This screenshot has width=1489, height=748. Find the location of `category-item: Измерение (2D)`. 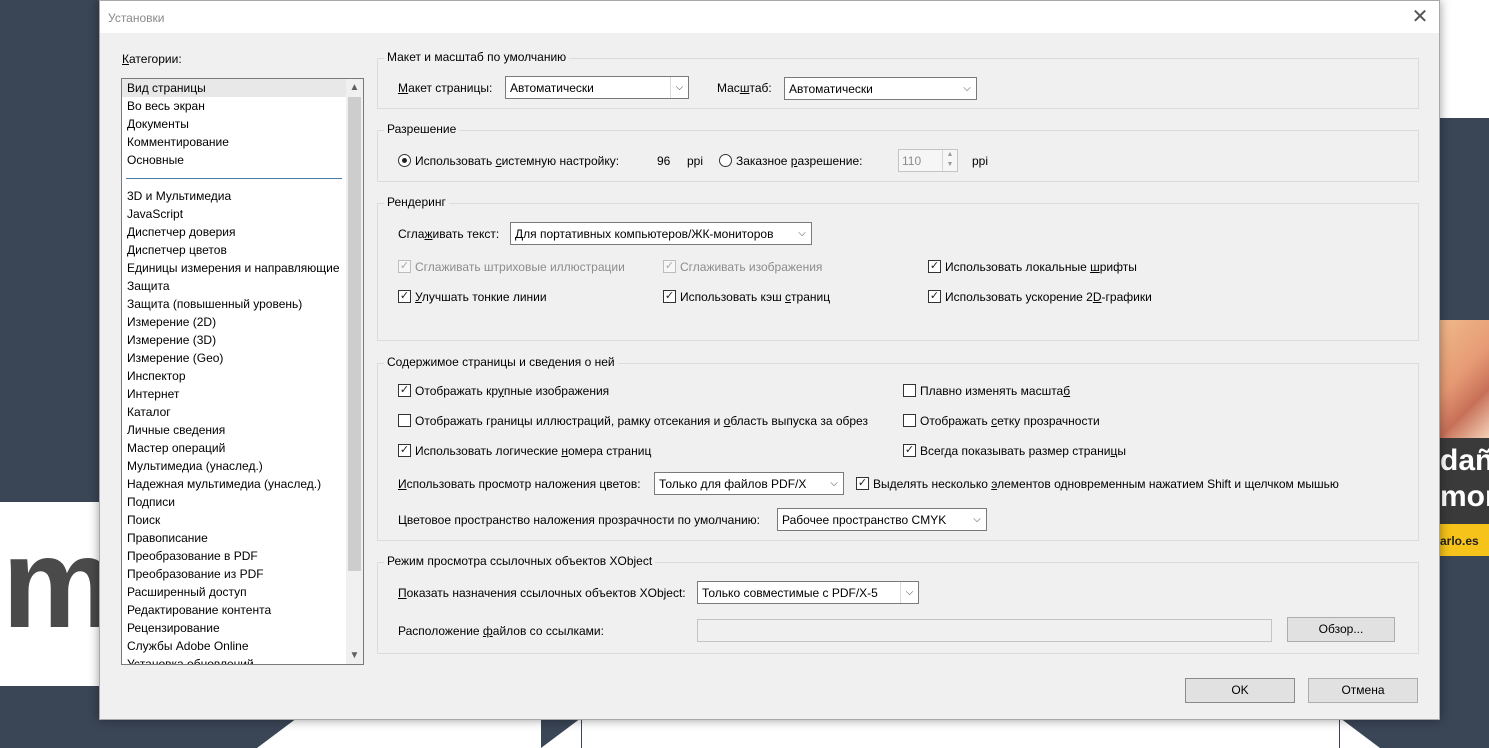

category-item: Измерение (2D) is located at coordinates (234, 322).